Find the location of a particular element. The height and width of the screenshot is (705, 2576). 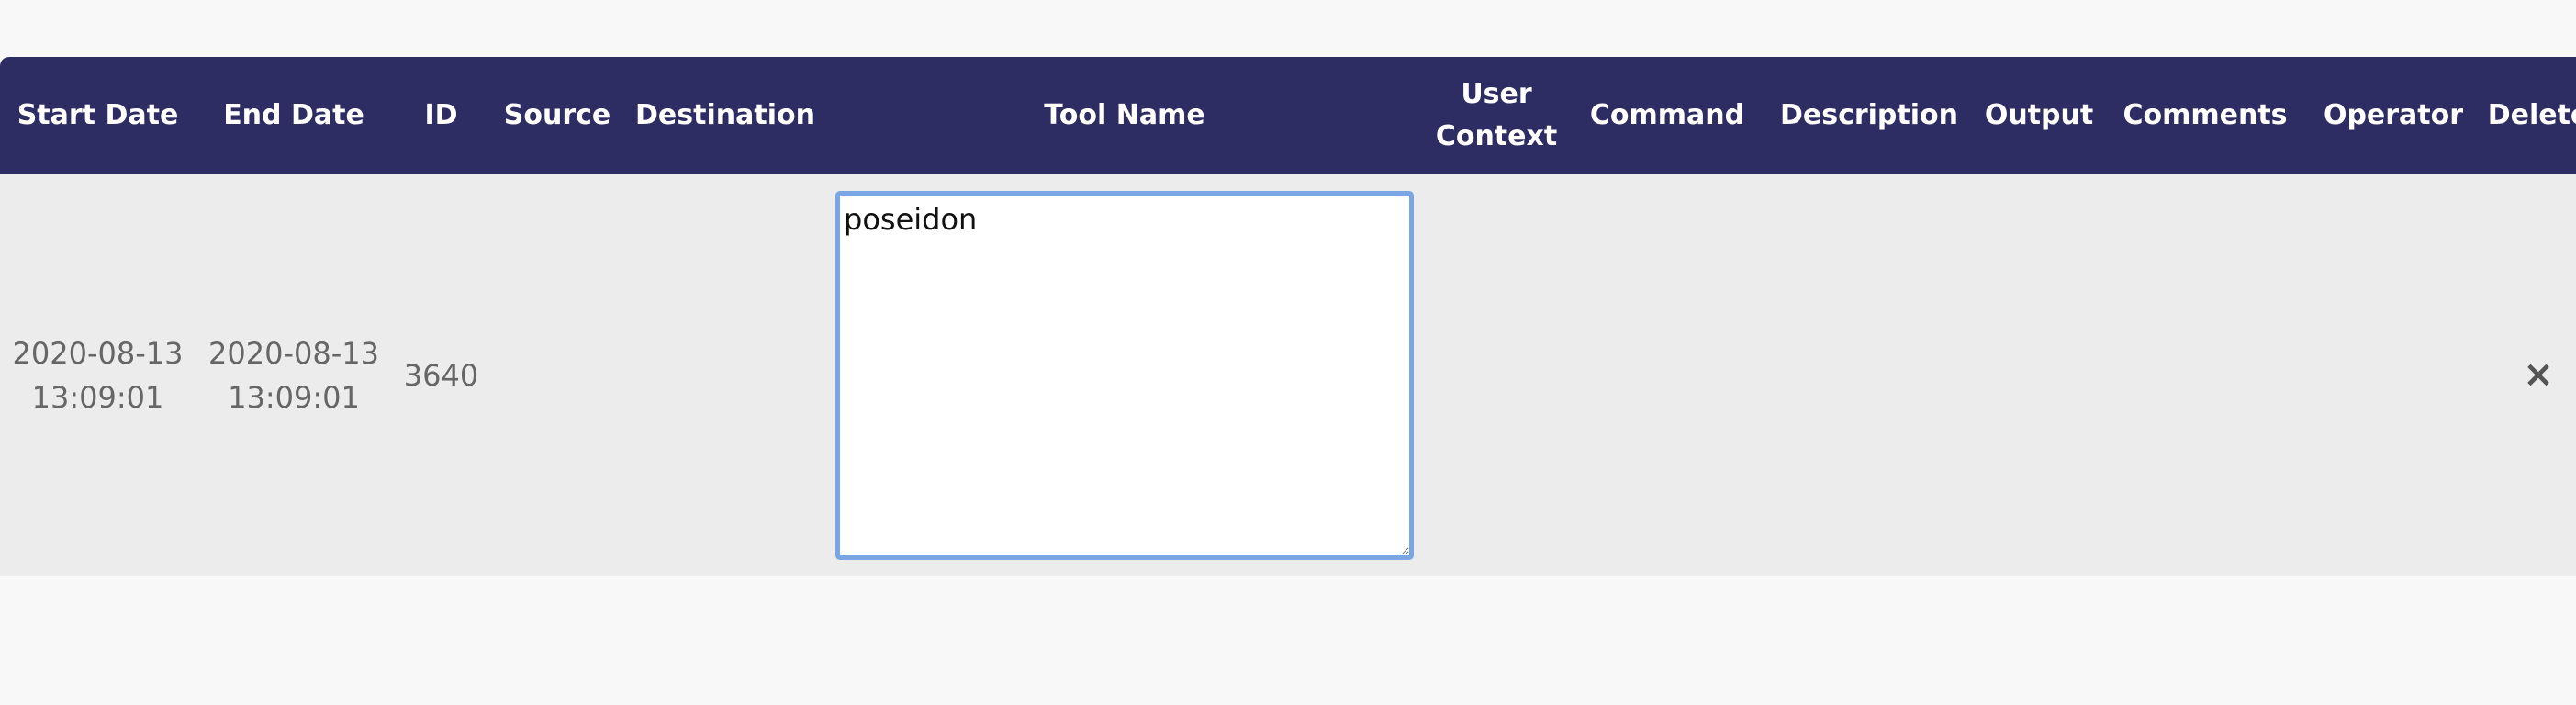

cell-id: 3640 is located at coordinates (441, 375).